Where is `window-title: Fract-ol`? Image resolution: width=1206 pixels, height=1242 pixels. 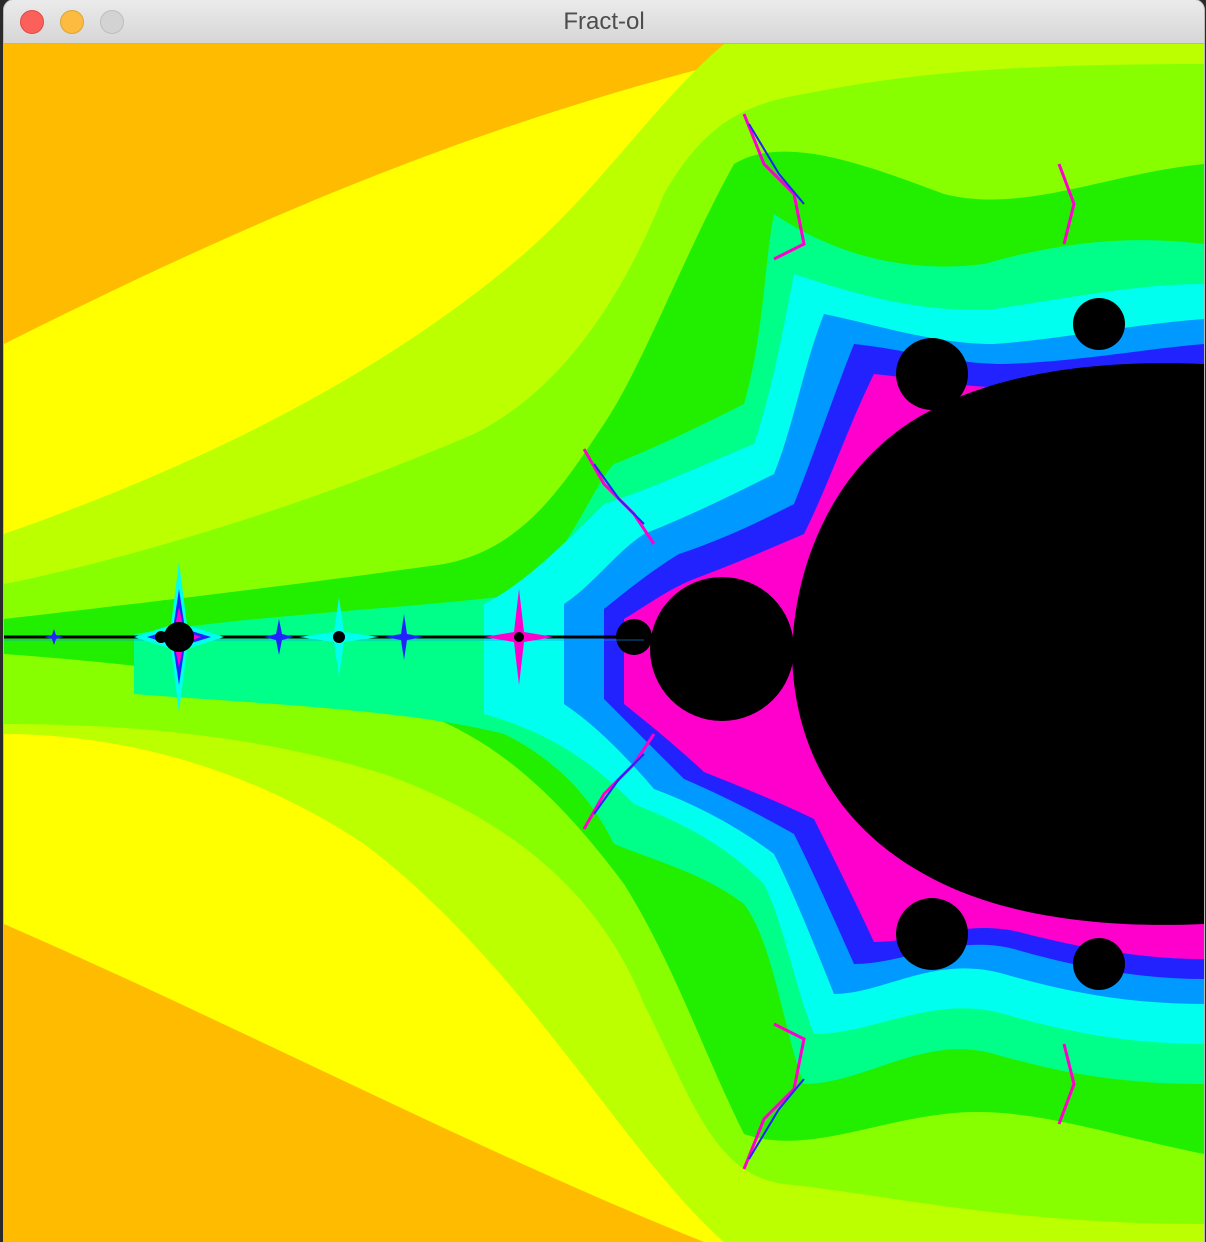 window-title: Fract-ol is located at coordinates (604, 21).